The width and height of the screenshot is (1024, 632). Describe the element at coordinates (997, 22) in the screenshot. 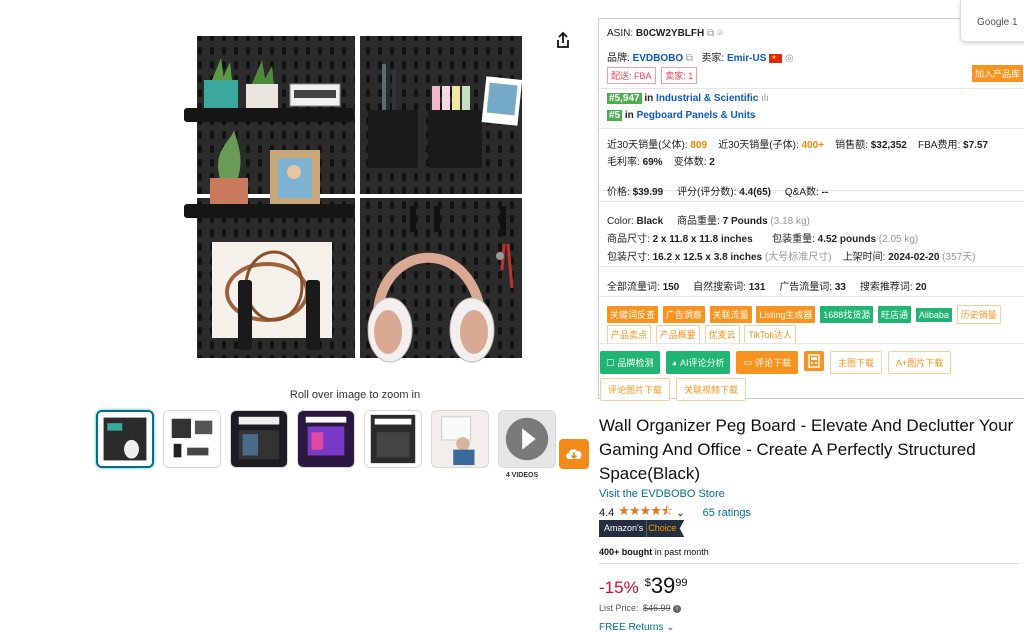

I see `google-popup-label: Google 1` at that location.